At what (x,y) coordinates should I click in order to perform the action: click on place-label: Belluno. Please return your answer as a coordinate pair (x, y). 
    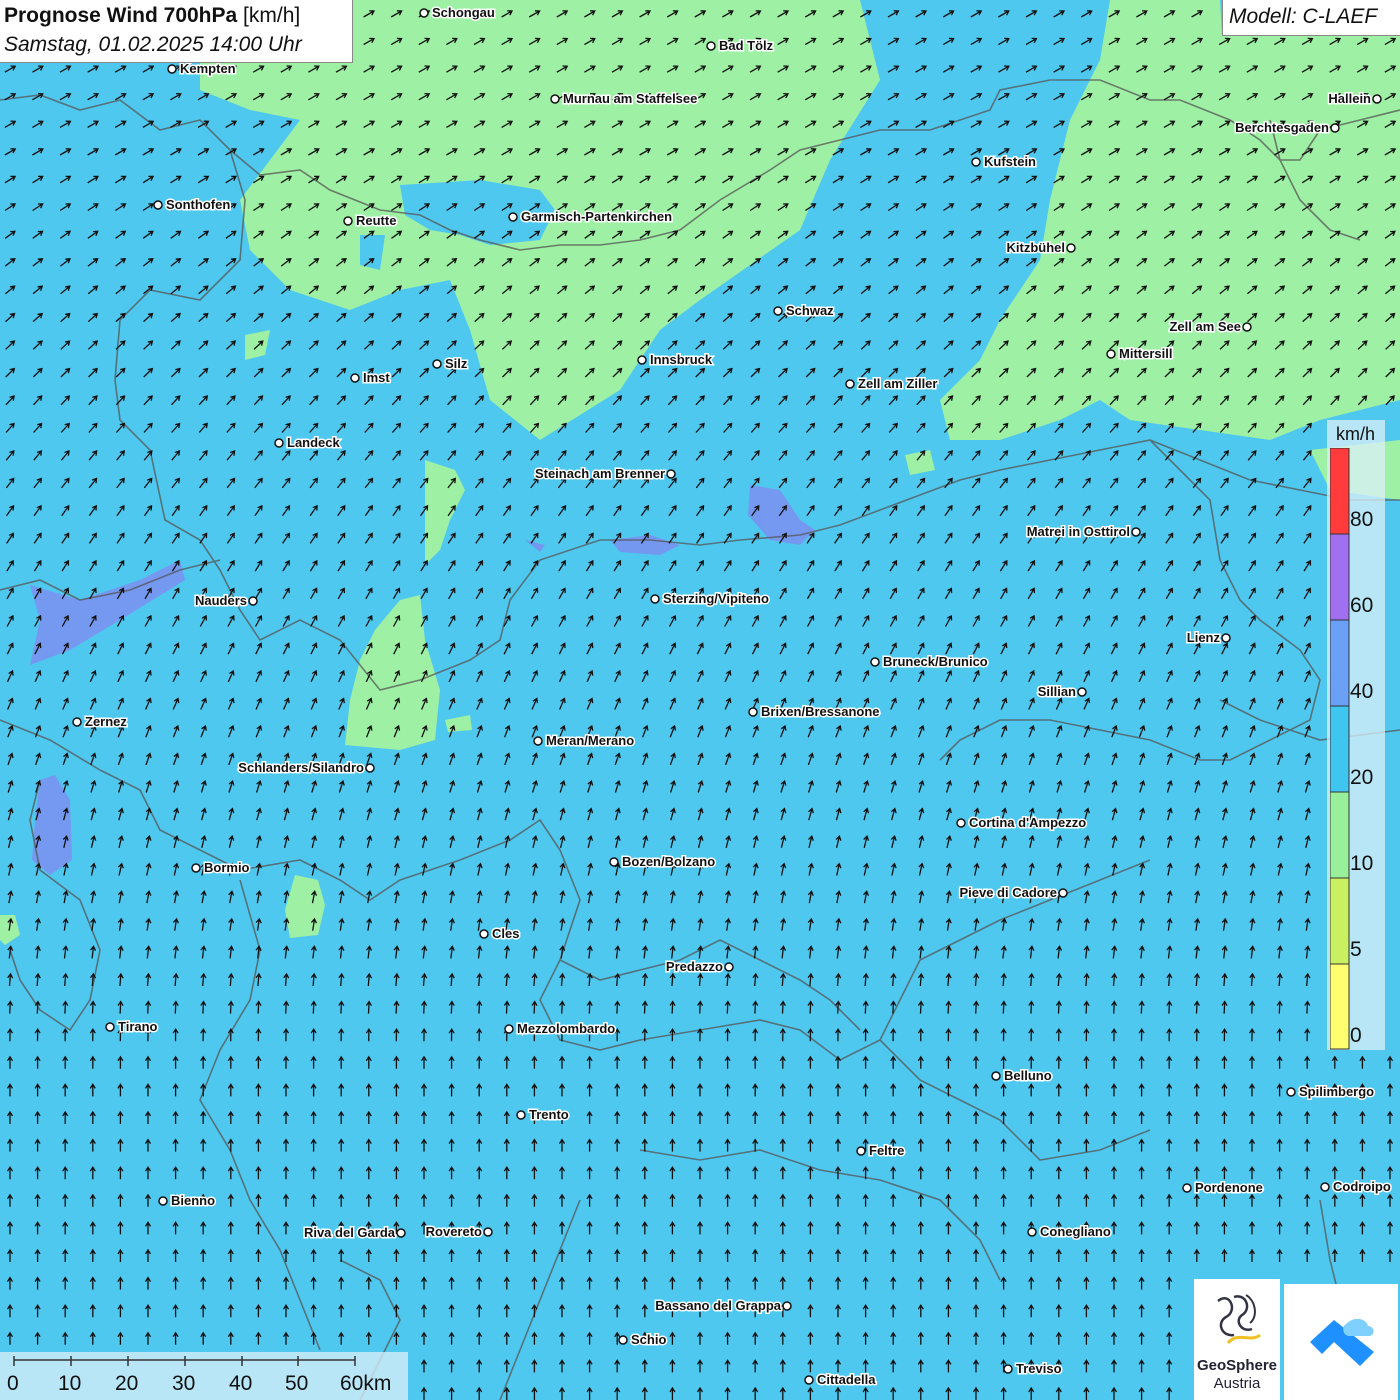
    Looking at the image, I should click on (1028, 1075).